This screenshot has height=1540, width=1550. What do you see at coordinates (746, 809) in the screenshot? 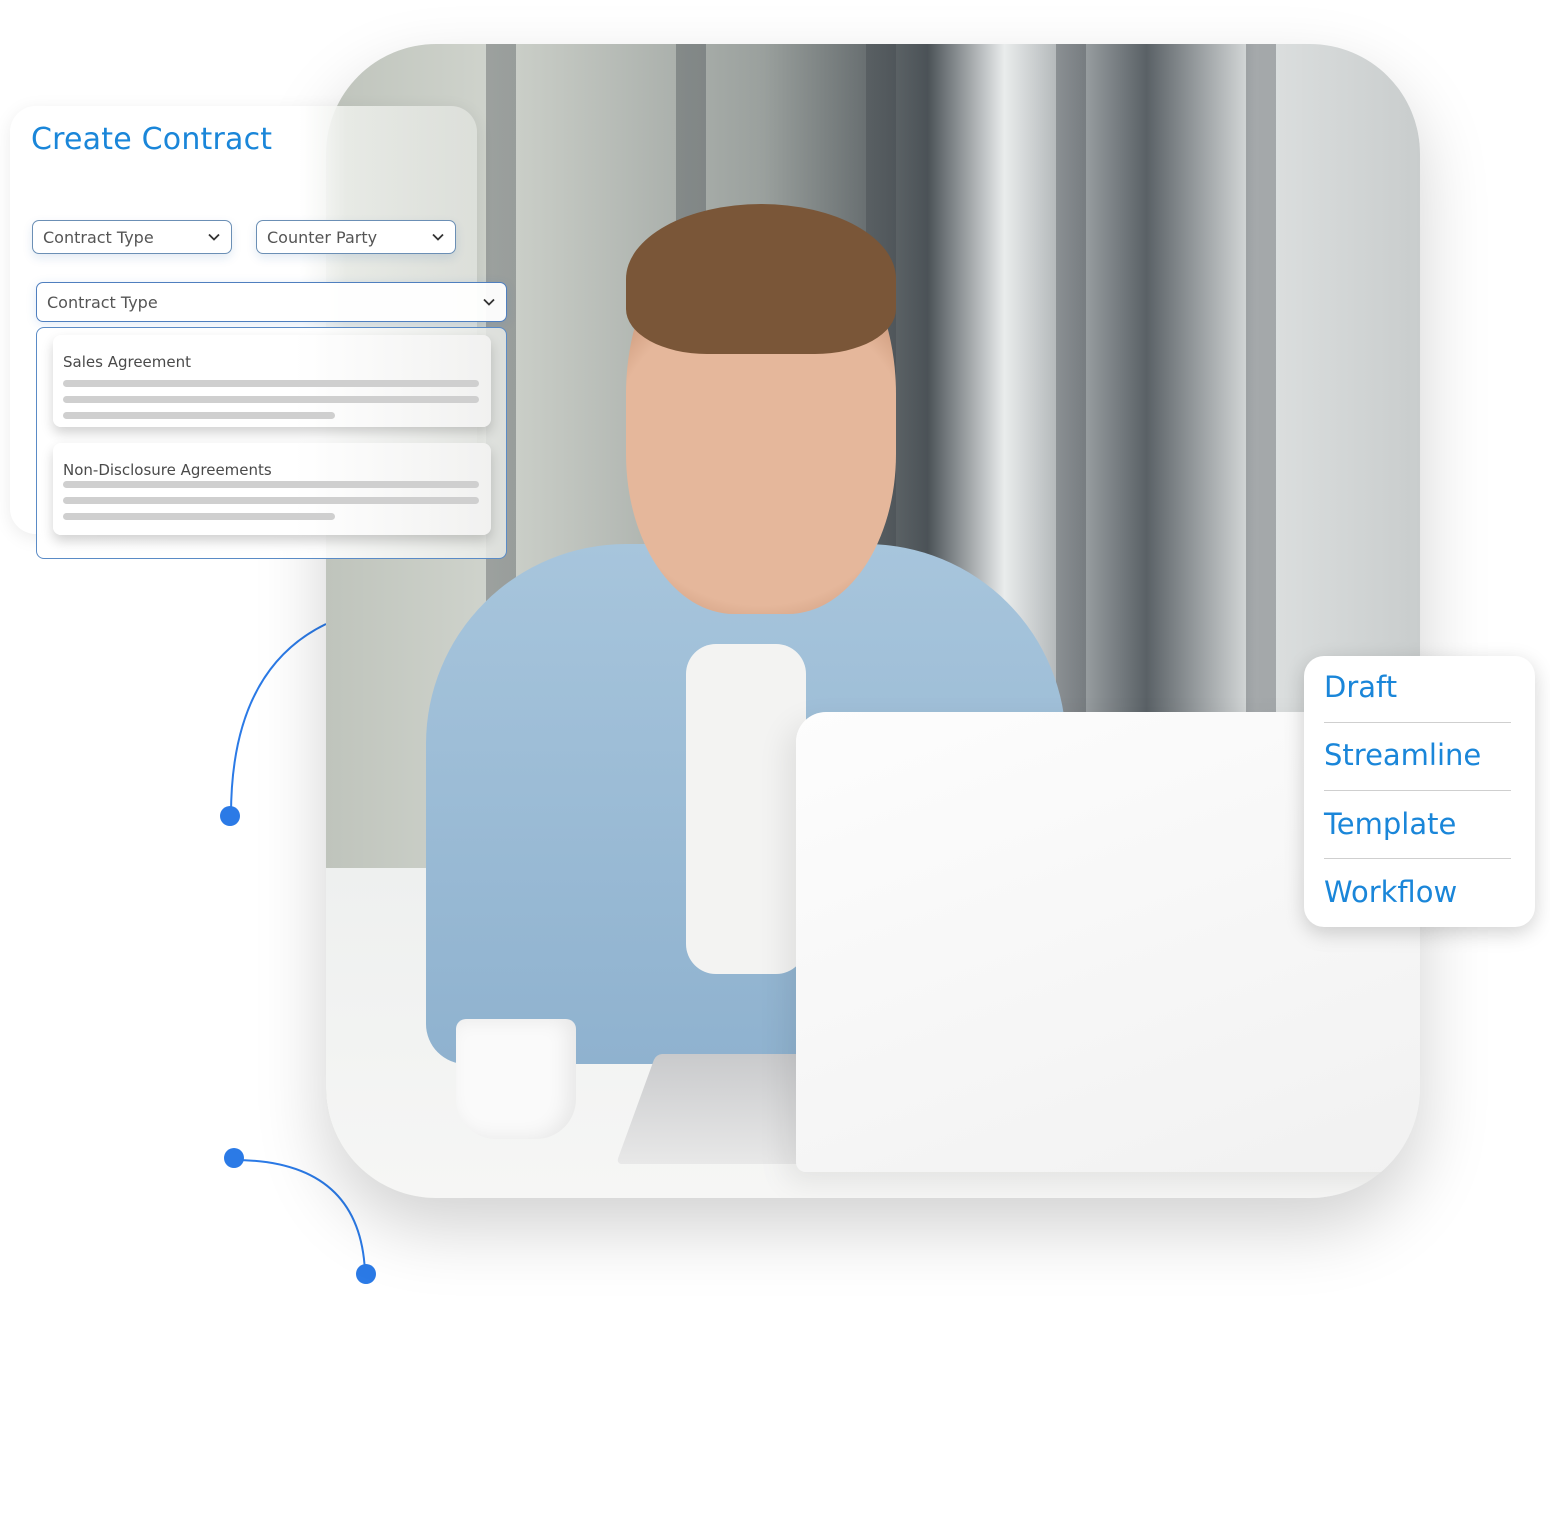
I see `photo-person-tshirt` at bounding box center [746, 809].